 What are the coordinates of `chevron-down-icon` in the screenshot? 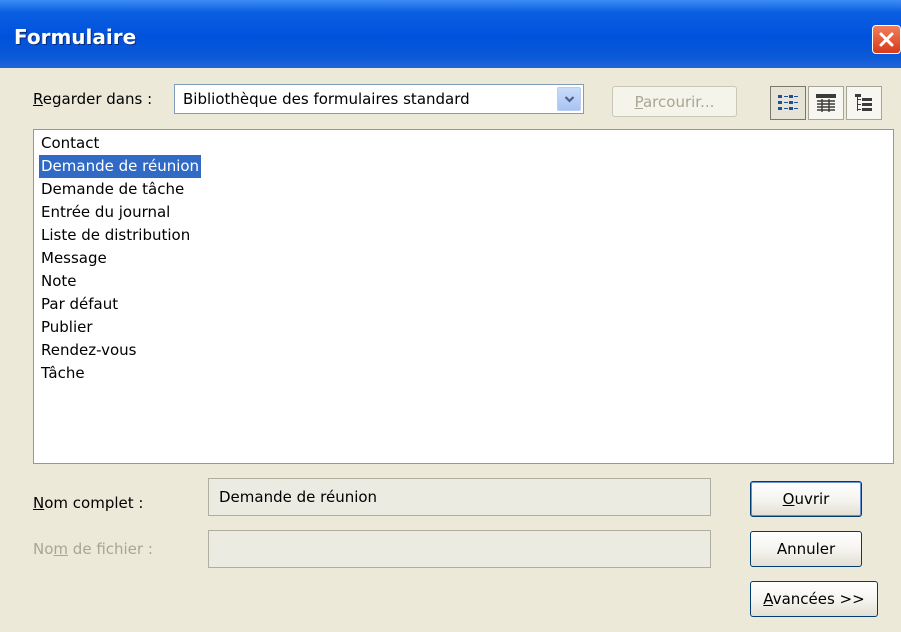 It's located at (569, 99).